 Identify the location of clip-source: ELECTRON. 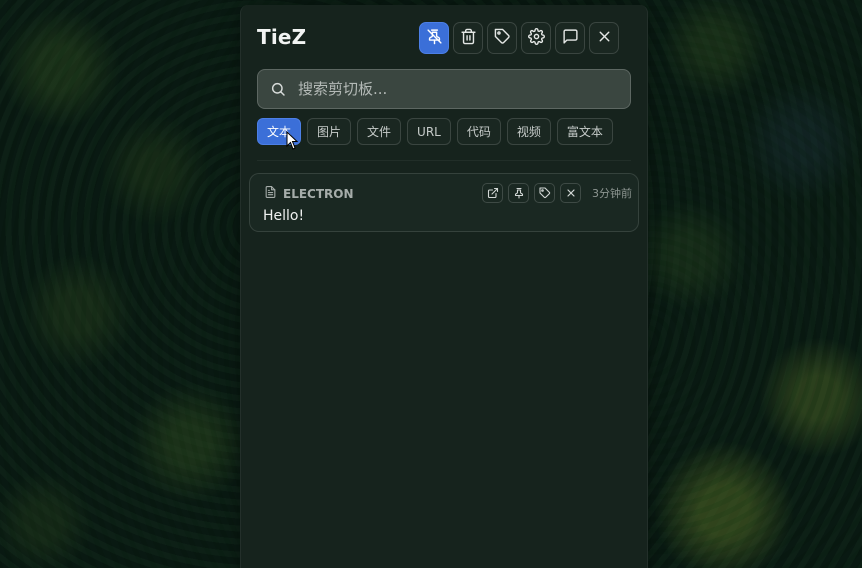
(309, 193).